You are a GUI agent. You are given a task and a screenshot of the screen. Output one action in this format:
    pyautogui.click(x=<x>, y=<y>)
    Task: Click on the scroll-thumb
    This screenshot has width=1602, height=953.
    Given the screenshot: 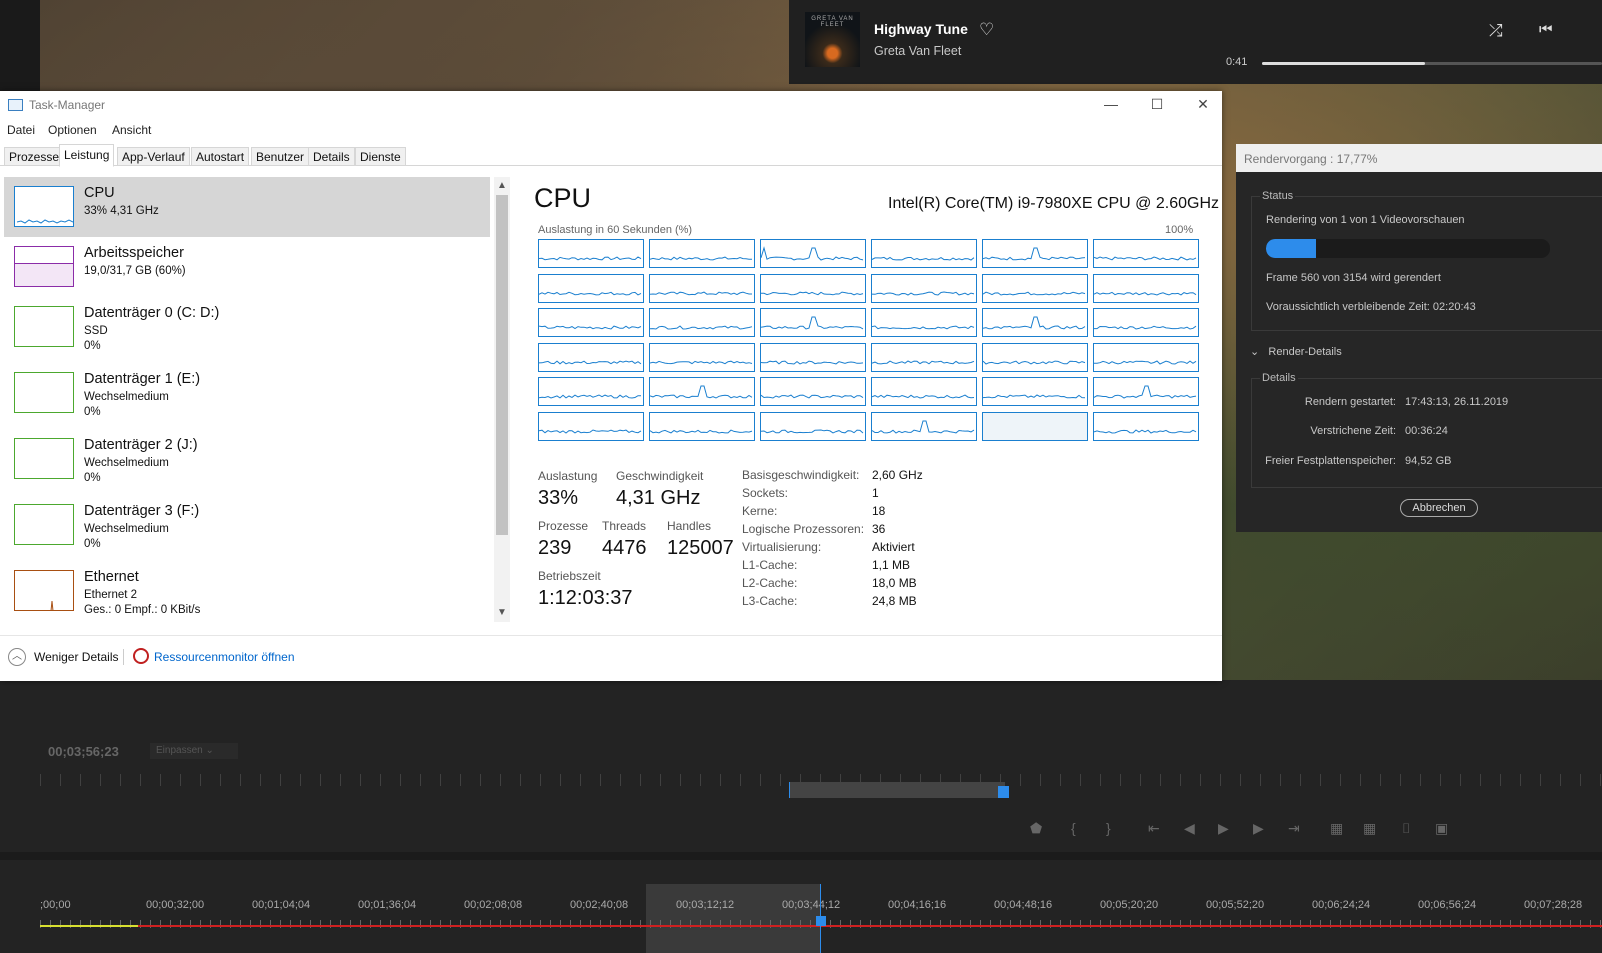 What is the action you would take?
    pyautogui.click(x=502, y=365)
    